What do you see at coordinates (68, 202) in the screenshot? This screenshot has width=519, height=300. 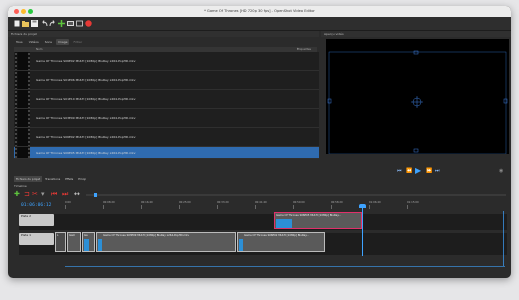 I see `ruler-tick-label: 0:00` at bounding box center [68, 202].